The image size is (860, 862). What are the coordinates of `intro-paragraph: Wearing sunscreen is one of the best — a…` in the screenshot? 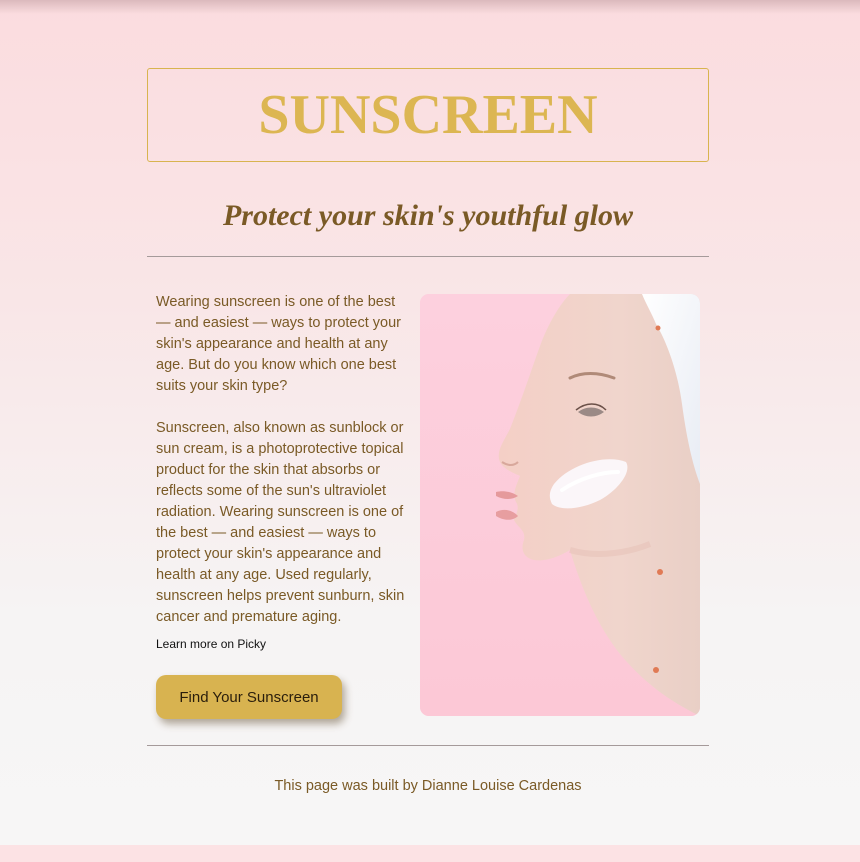 It's located at (278, 344).